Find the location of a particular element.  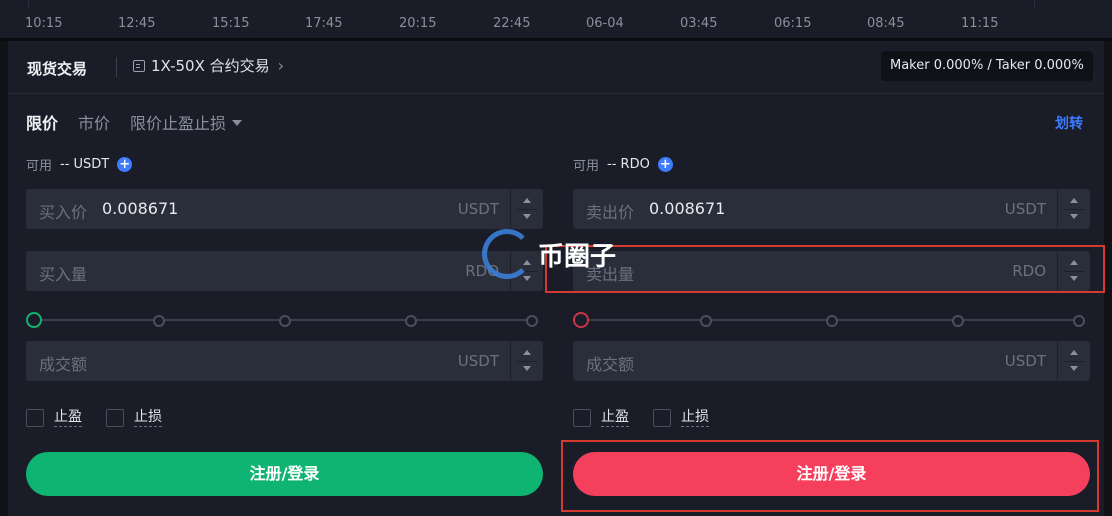

field-unit: RDO is located at coordinates (482, 271).